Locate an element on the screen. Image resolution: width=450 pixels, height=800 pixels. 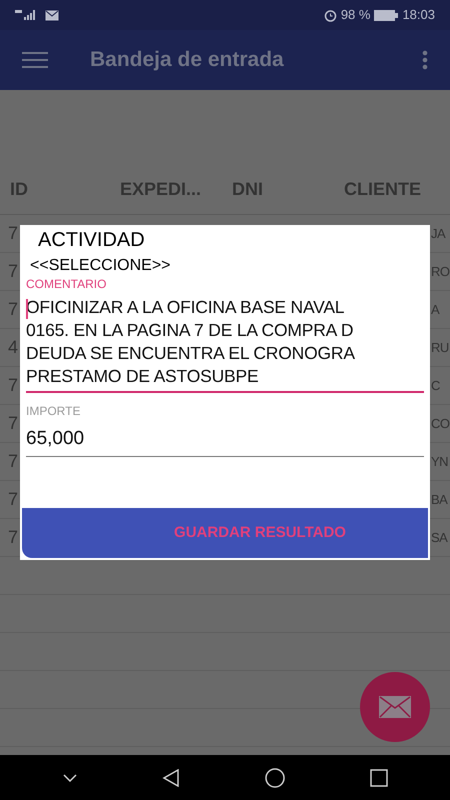
battery-icon is located at coordinates (386, 15).